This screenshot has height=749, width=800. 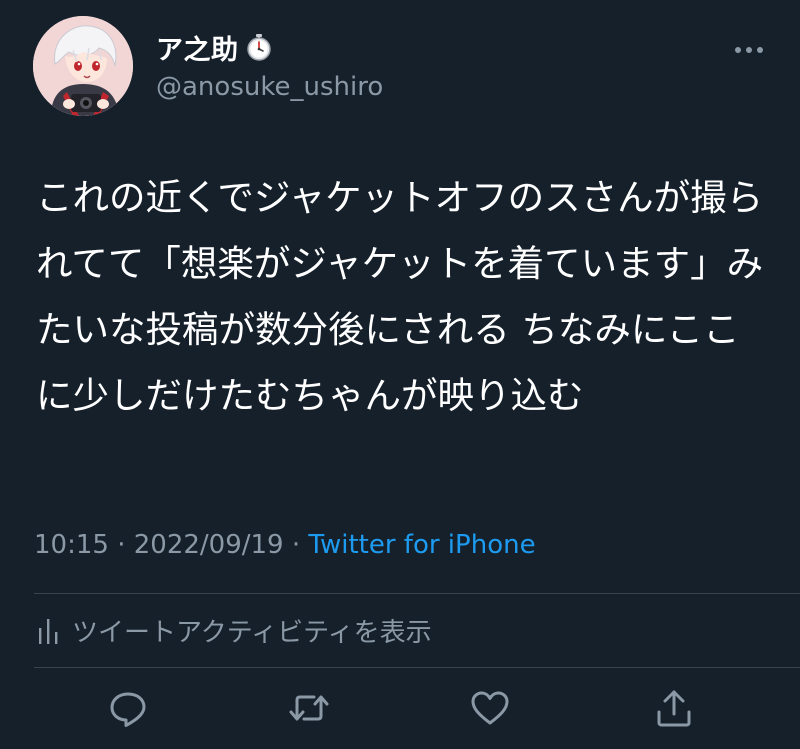 What do you see at coordinates (128, 708) in the screenshot?
I see `reply-icon` at bounding box center [128, 708].